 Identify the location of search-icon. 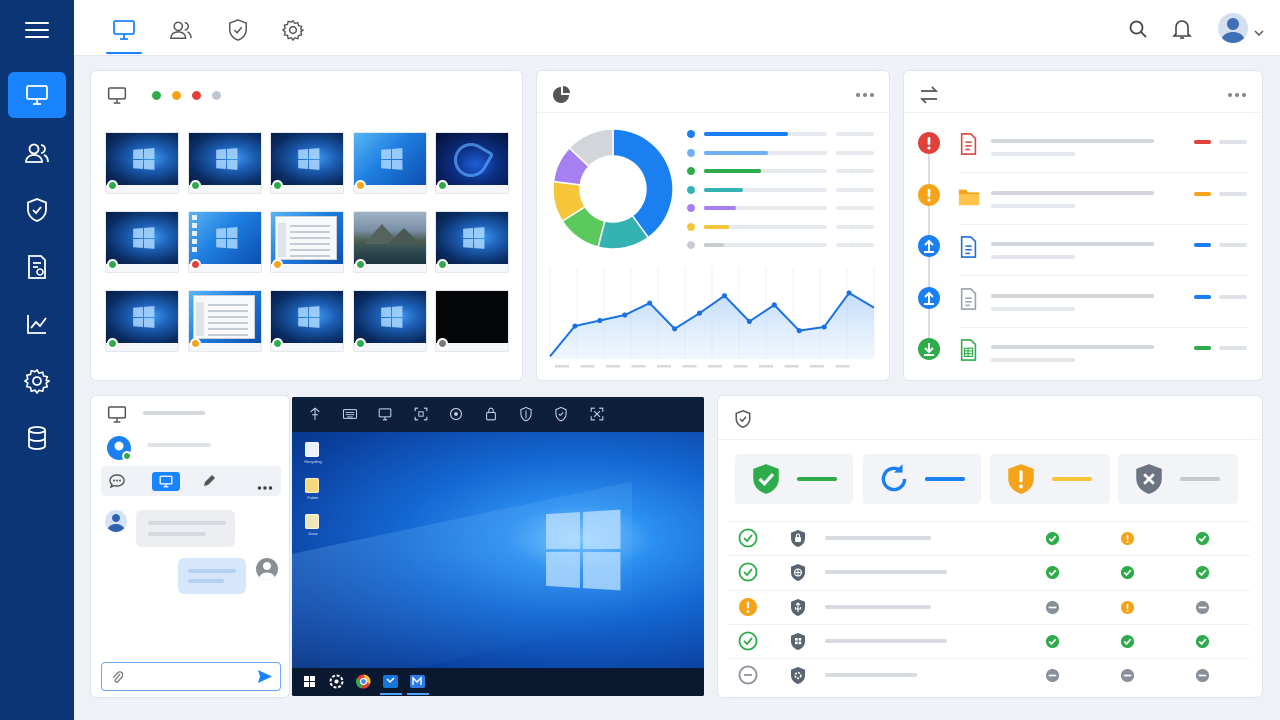
(1138, 29).